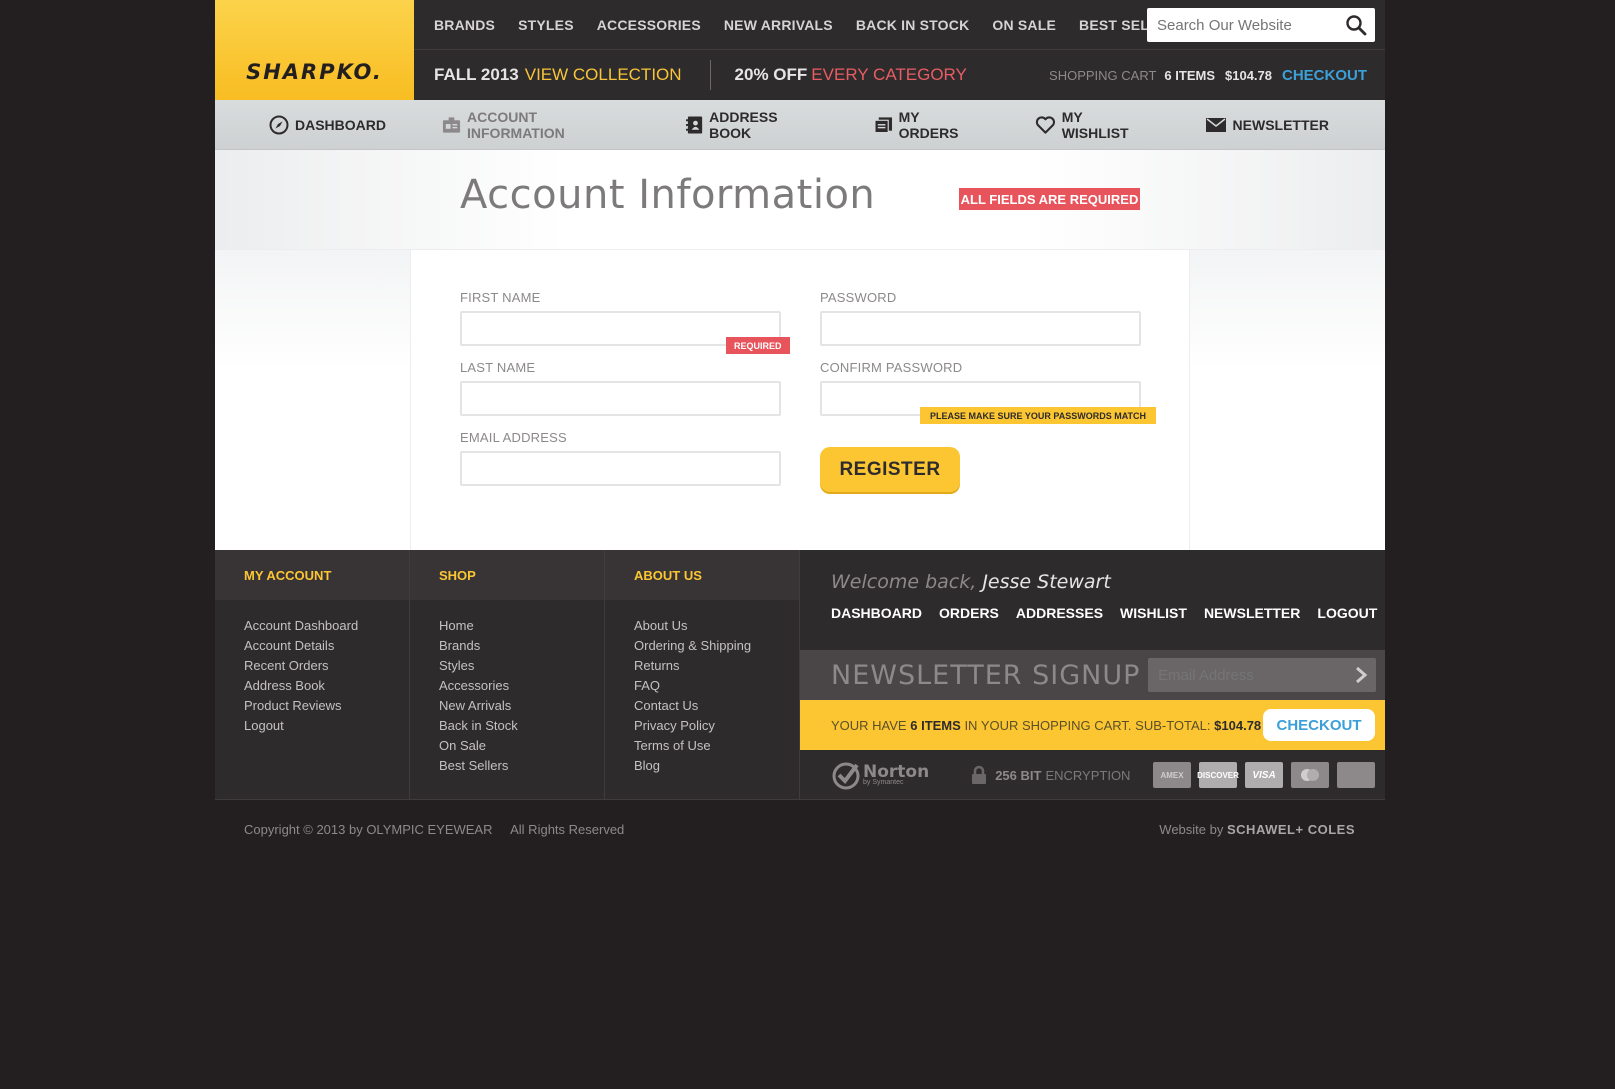  Describe the element at coordinates (1046, 582) in the screenshot. I see `welcome-name: Jesse Stewart` at that location.